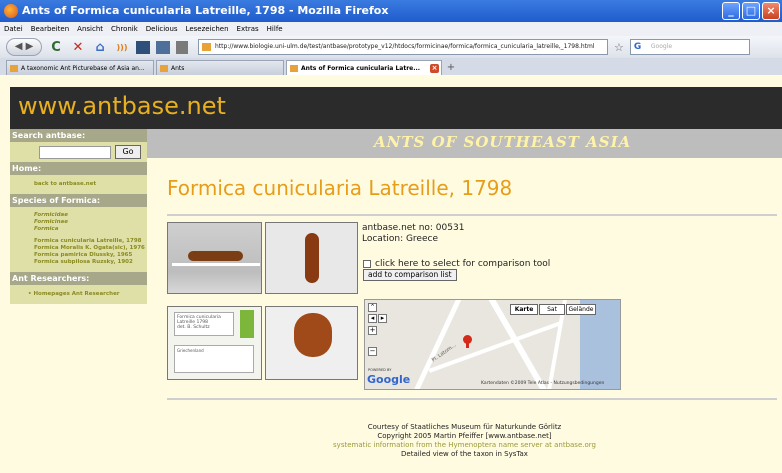 The width and height of the screenshot is (782, 473). What do you see at coordinates (90, 29) in the screenshot?
I see `menu-ansicht: Ansicht` at bounding box center [90, 29].